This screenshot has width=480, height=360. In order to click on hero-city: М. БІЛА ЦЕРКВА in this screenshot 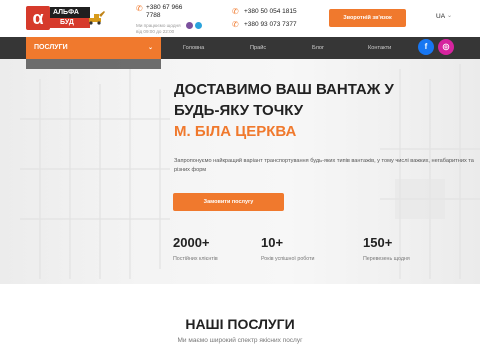, I will do `click(235, 131)`.